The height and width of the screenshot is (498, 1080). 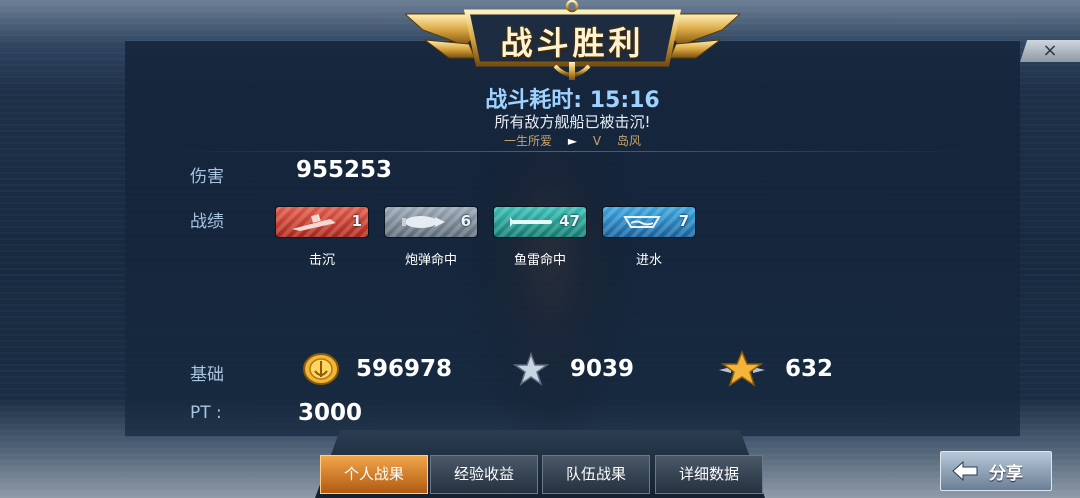 I want to click on sink-caption: 击沉, so click(x=321, y=260).